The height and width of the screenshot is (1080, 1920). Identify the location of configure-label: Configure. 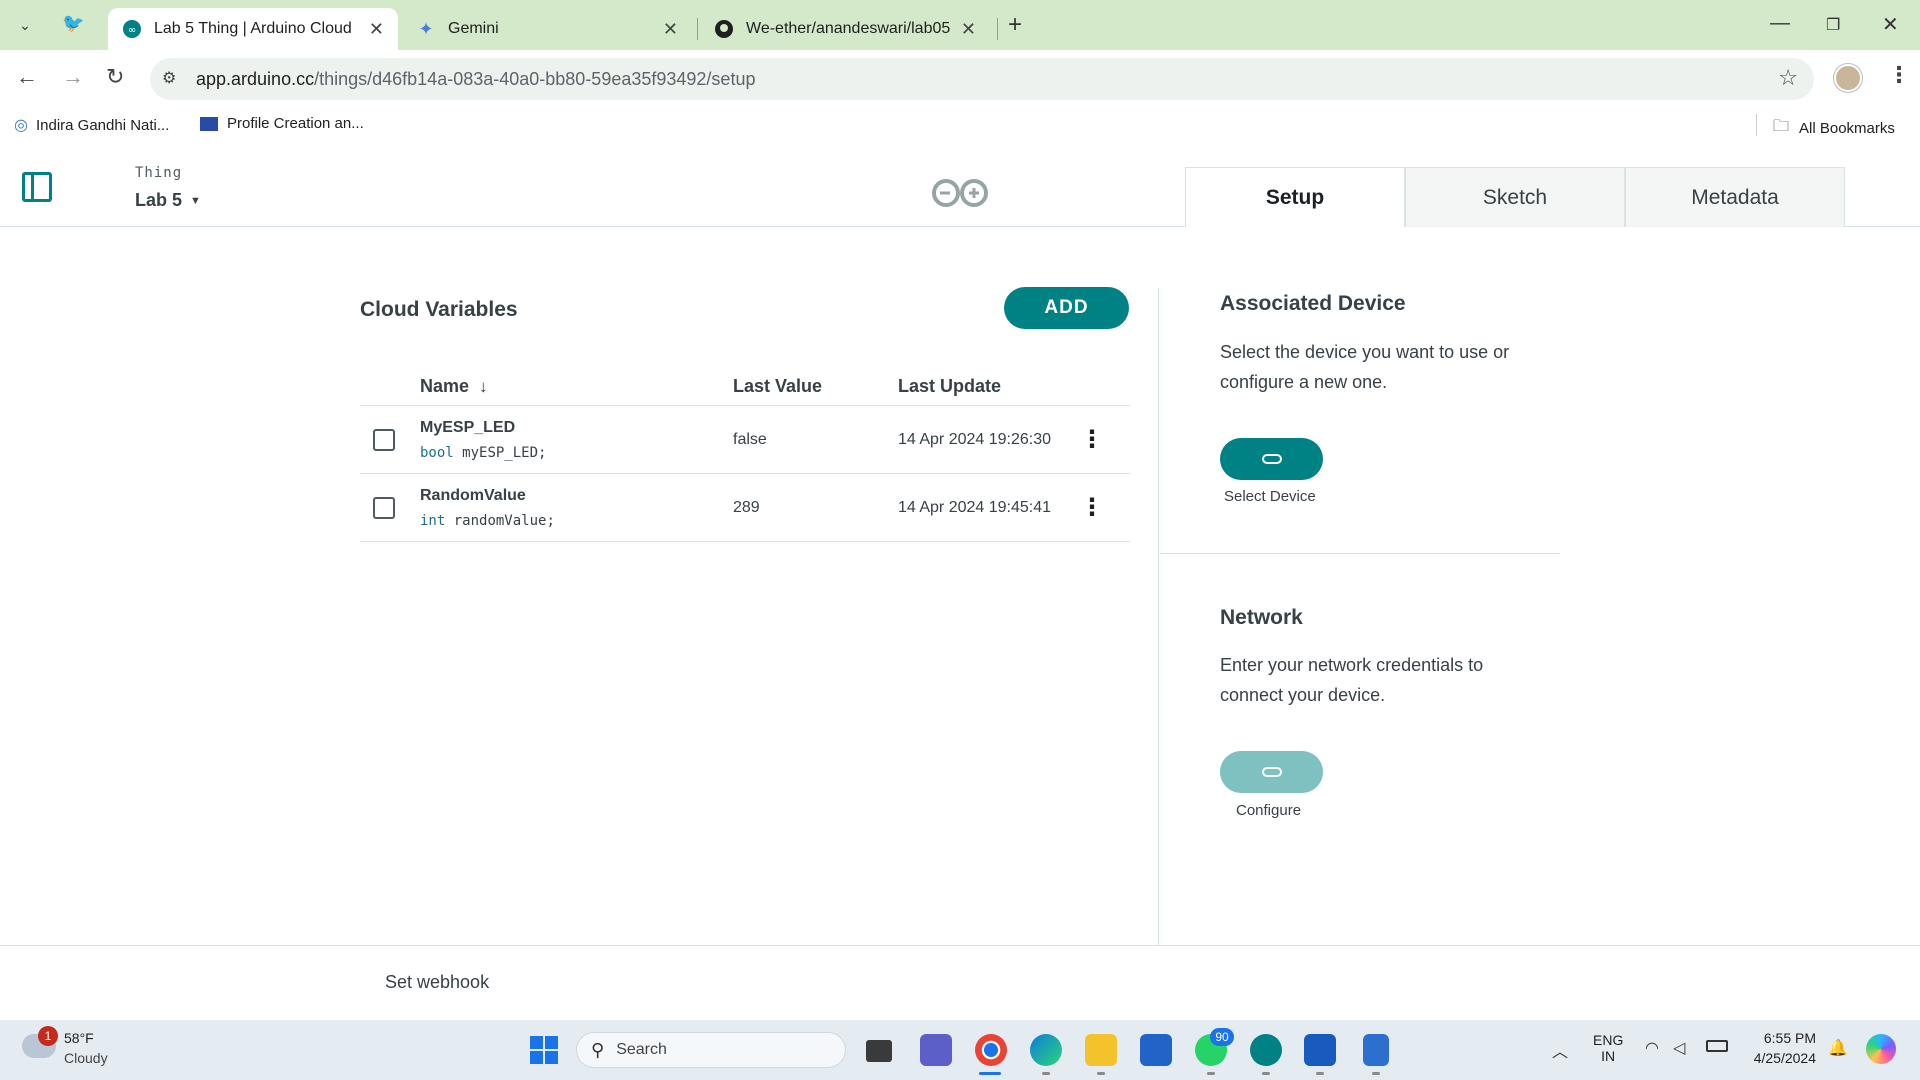
(1269, 810).